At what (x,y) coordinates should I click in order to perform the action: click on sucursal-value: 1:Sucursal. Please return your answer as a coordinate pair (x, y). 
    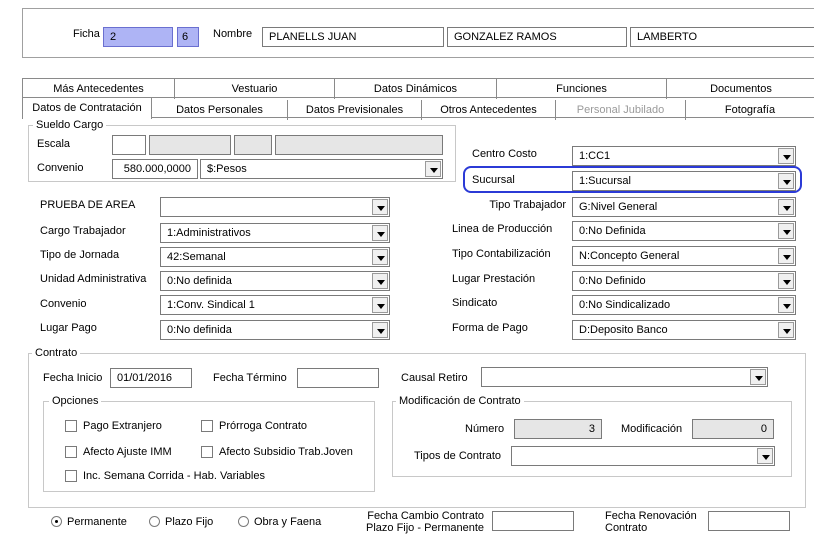
    Looking at the image, I should click on (605, 181).